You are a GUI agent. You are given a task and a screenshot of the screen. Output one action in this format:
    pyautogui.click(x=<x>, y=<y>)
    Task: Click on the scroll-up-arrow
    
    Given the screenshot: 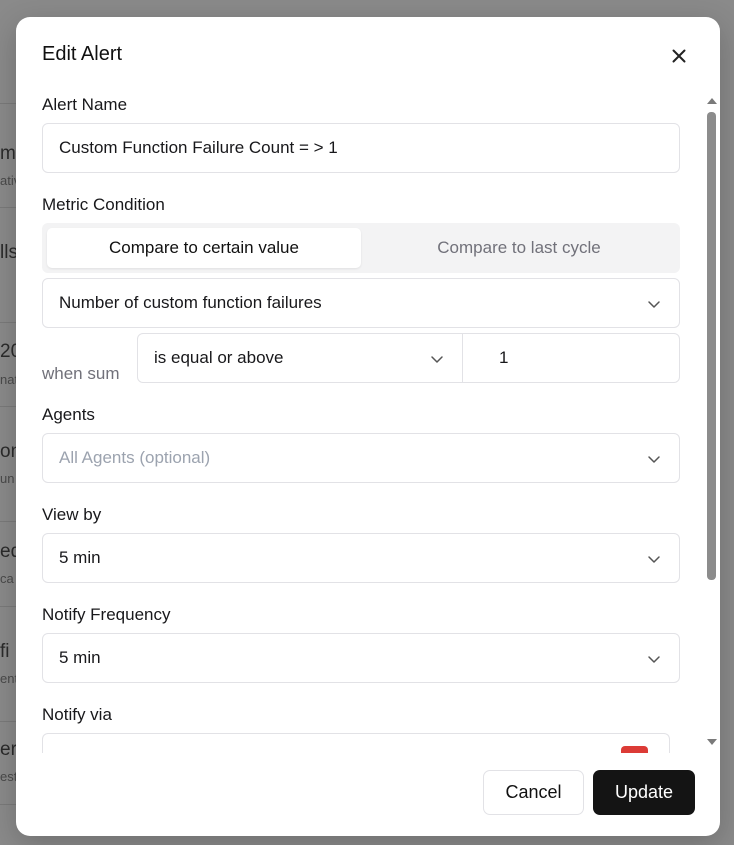 What is the action you would take?
    pyautogui.click(x=712, y=101)
    